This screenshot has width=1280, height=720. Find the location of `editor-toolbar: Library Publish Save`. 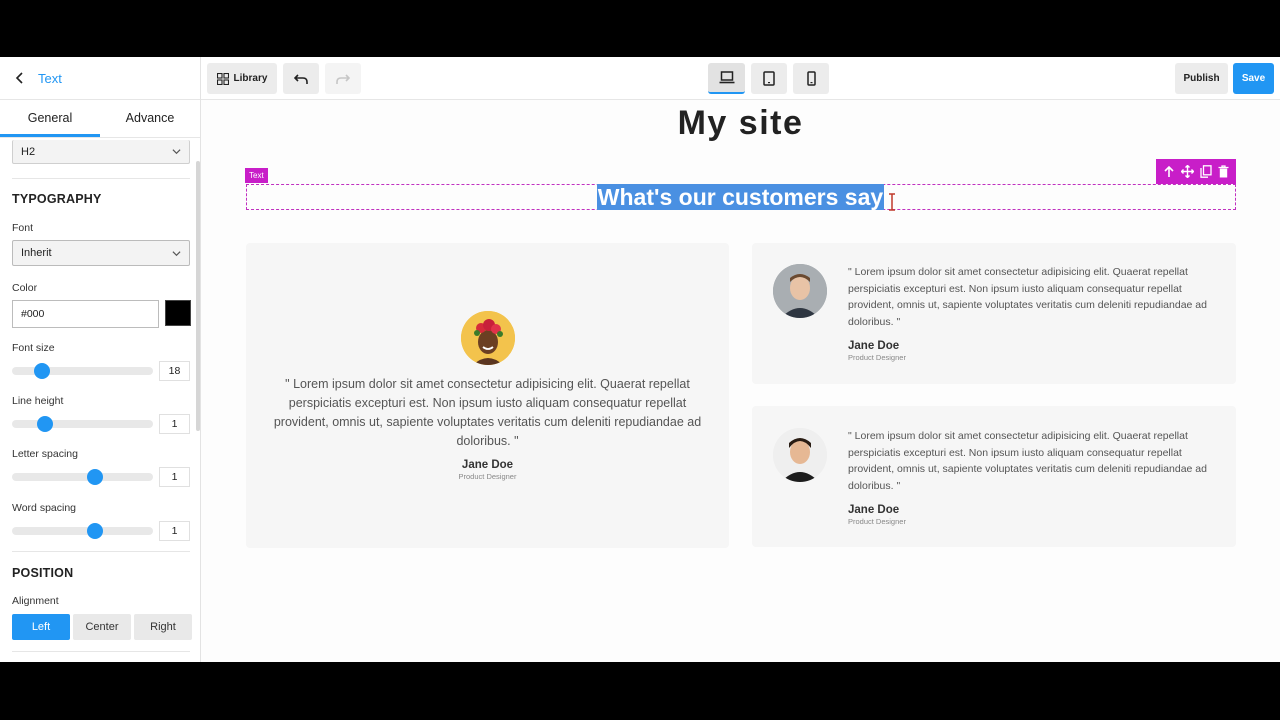

editor-toolbar: Library Publish Save is located at coordinates (740, 78).